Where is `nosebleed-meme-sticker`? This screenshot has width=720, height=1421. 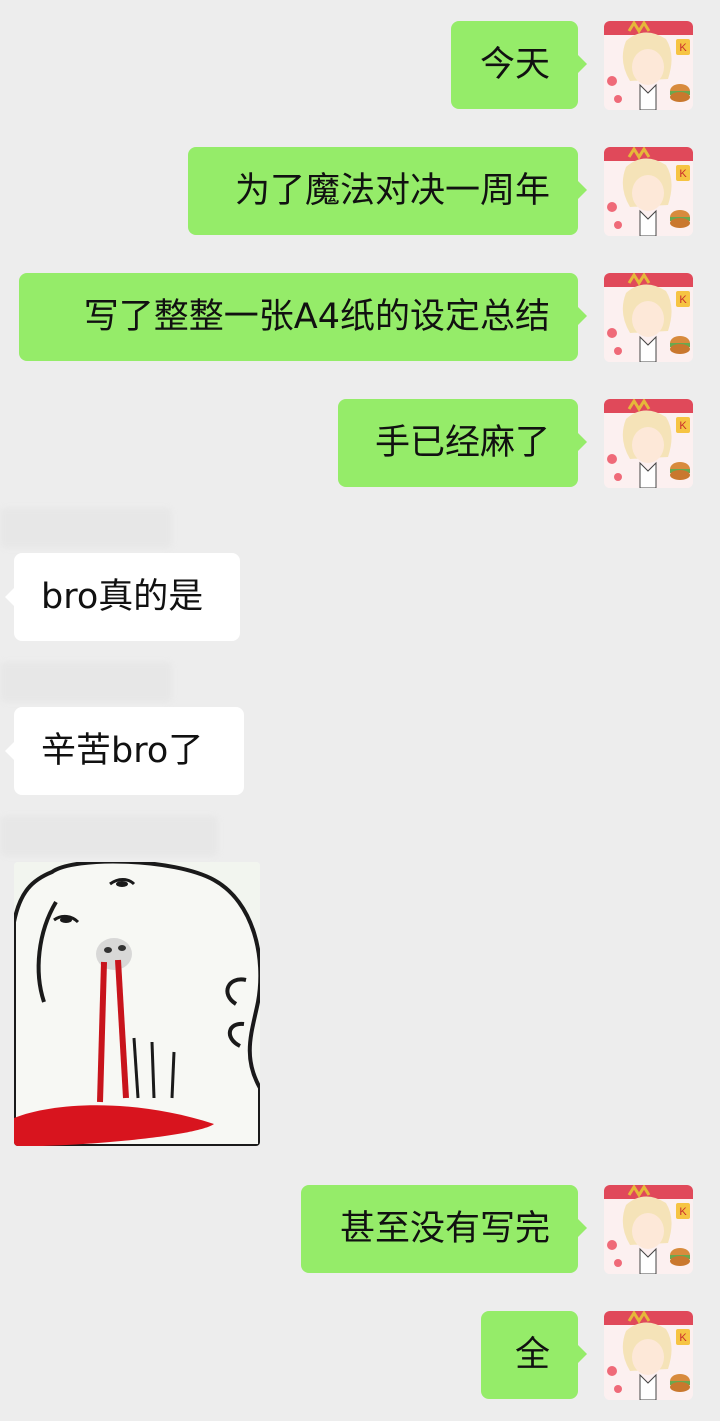 nosebleed-meme-sticker is located at coordinates (137, 1004).